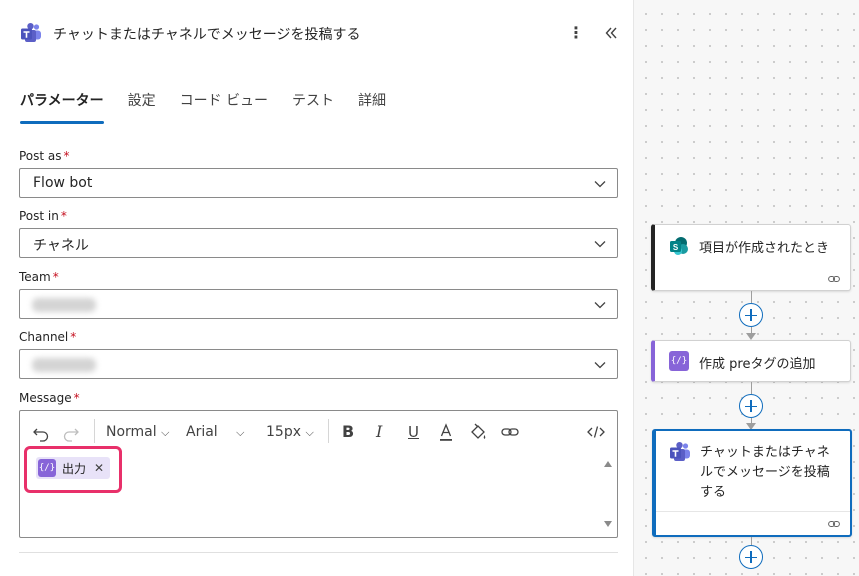  I want to click on bold-button: B, so click(348, 432).